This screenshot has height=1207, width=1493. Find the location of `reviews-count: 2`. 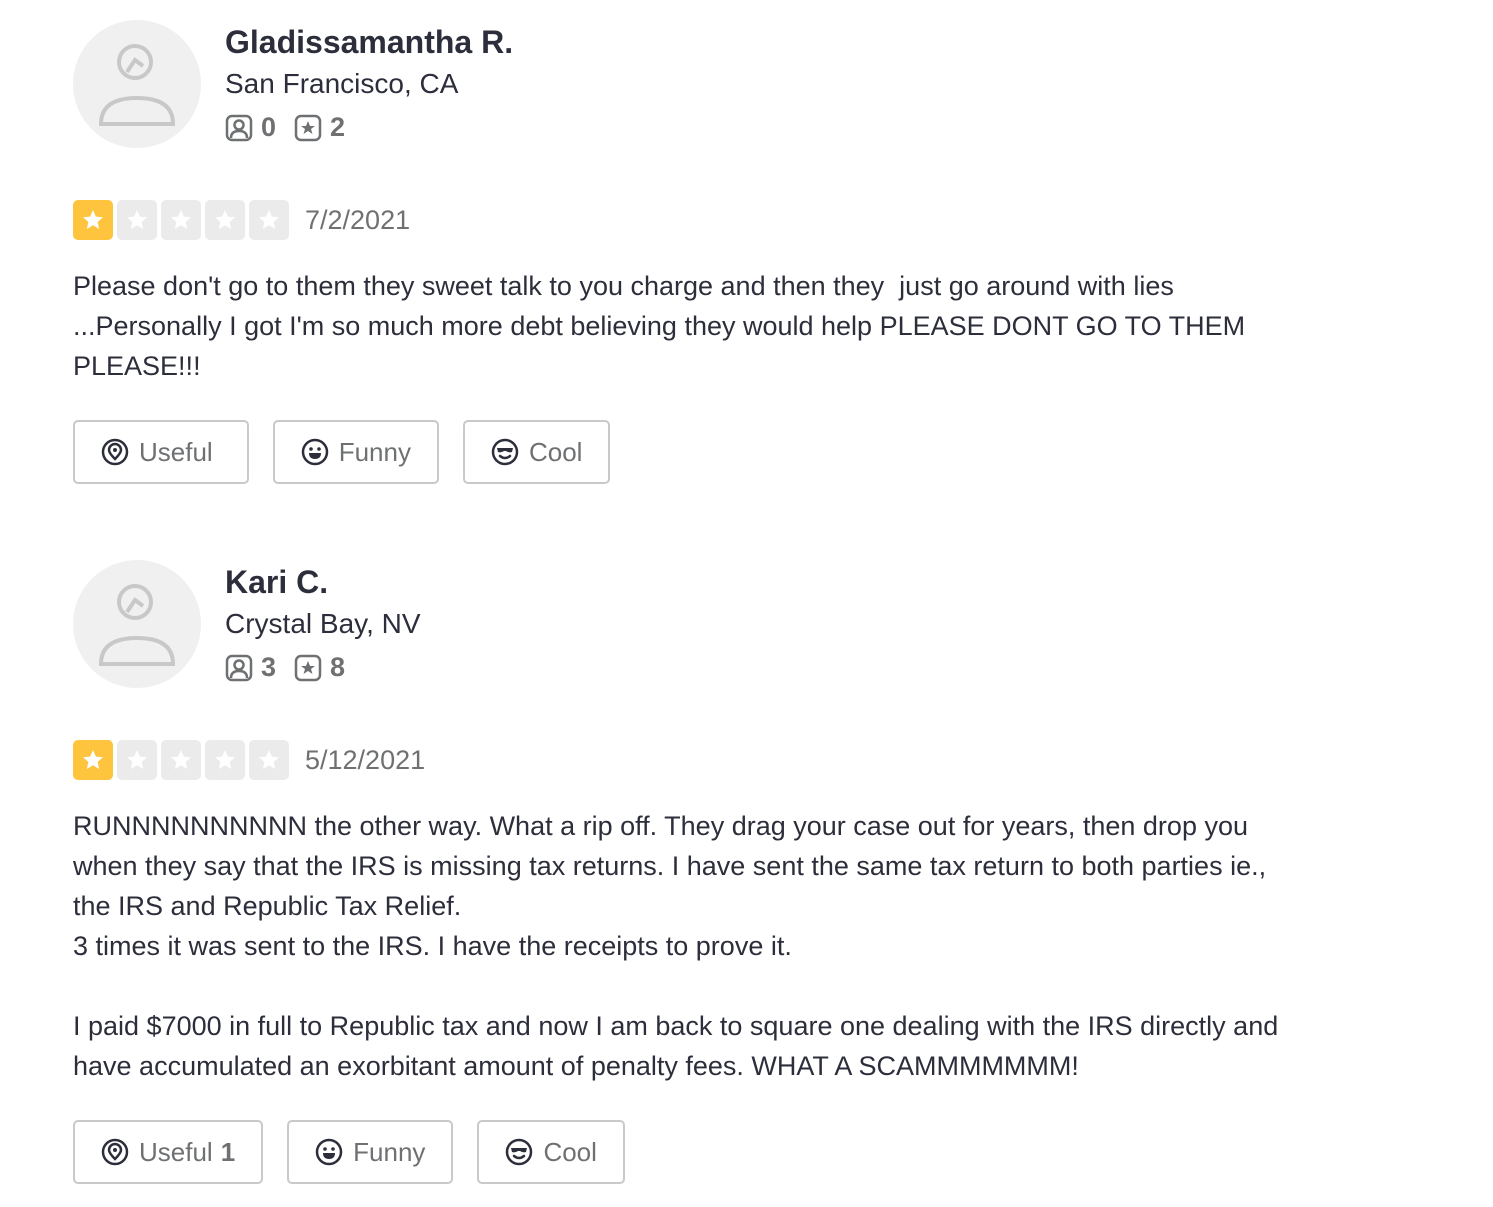

reviews-count: 2 is located at coordinates (338, 127).